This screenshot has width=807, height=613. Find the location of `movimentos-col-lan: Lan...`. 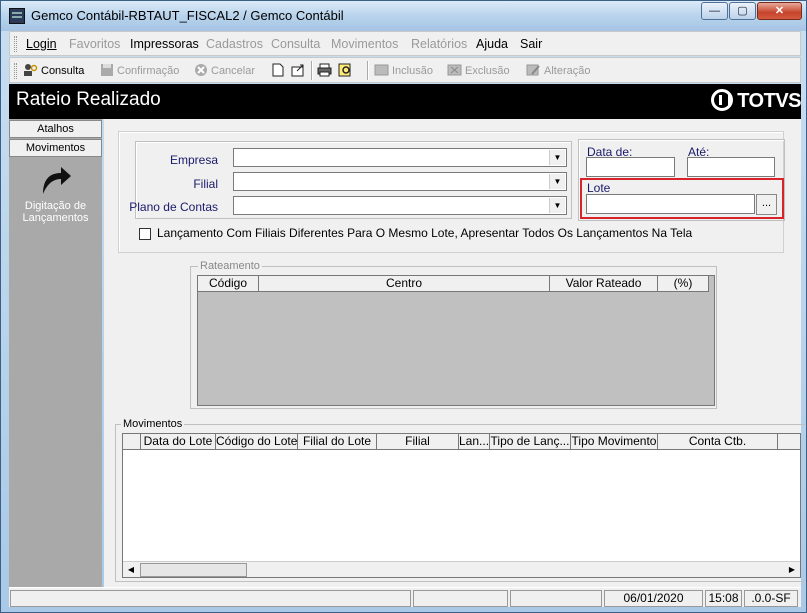

movimentos-col-lan: Lan... is located at coordinates (474, 442).